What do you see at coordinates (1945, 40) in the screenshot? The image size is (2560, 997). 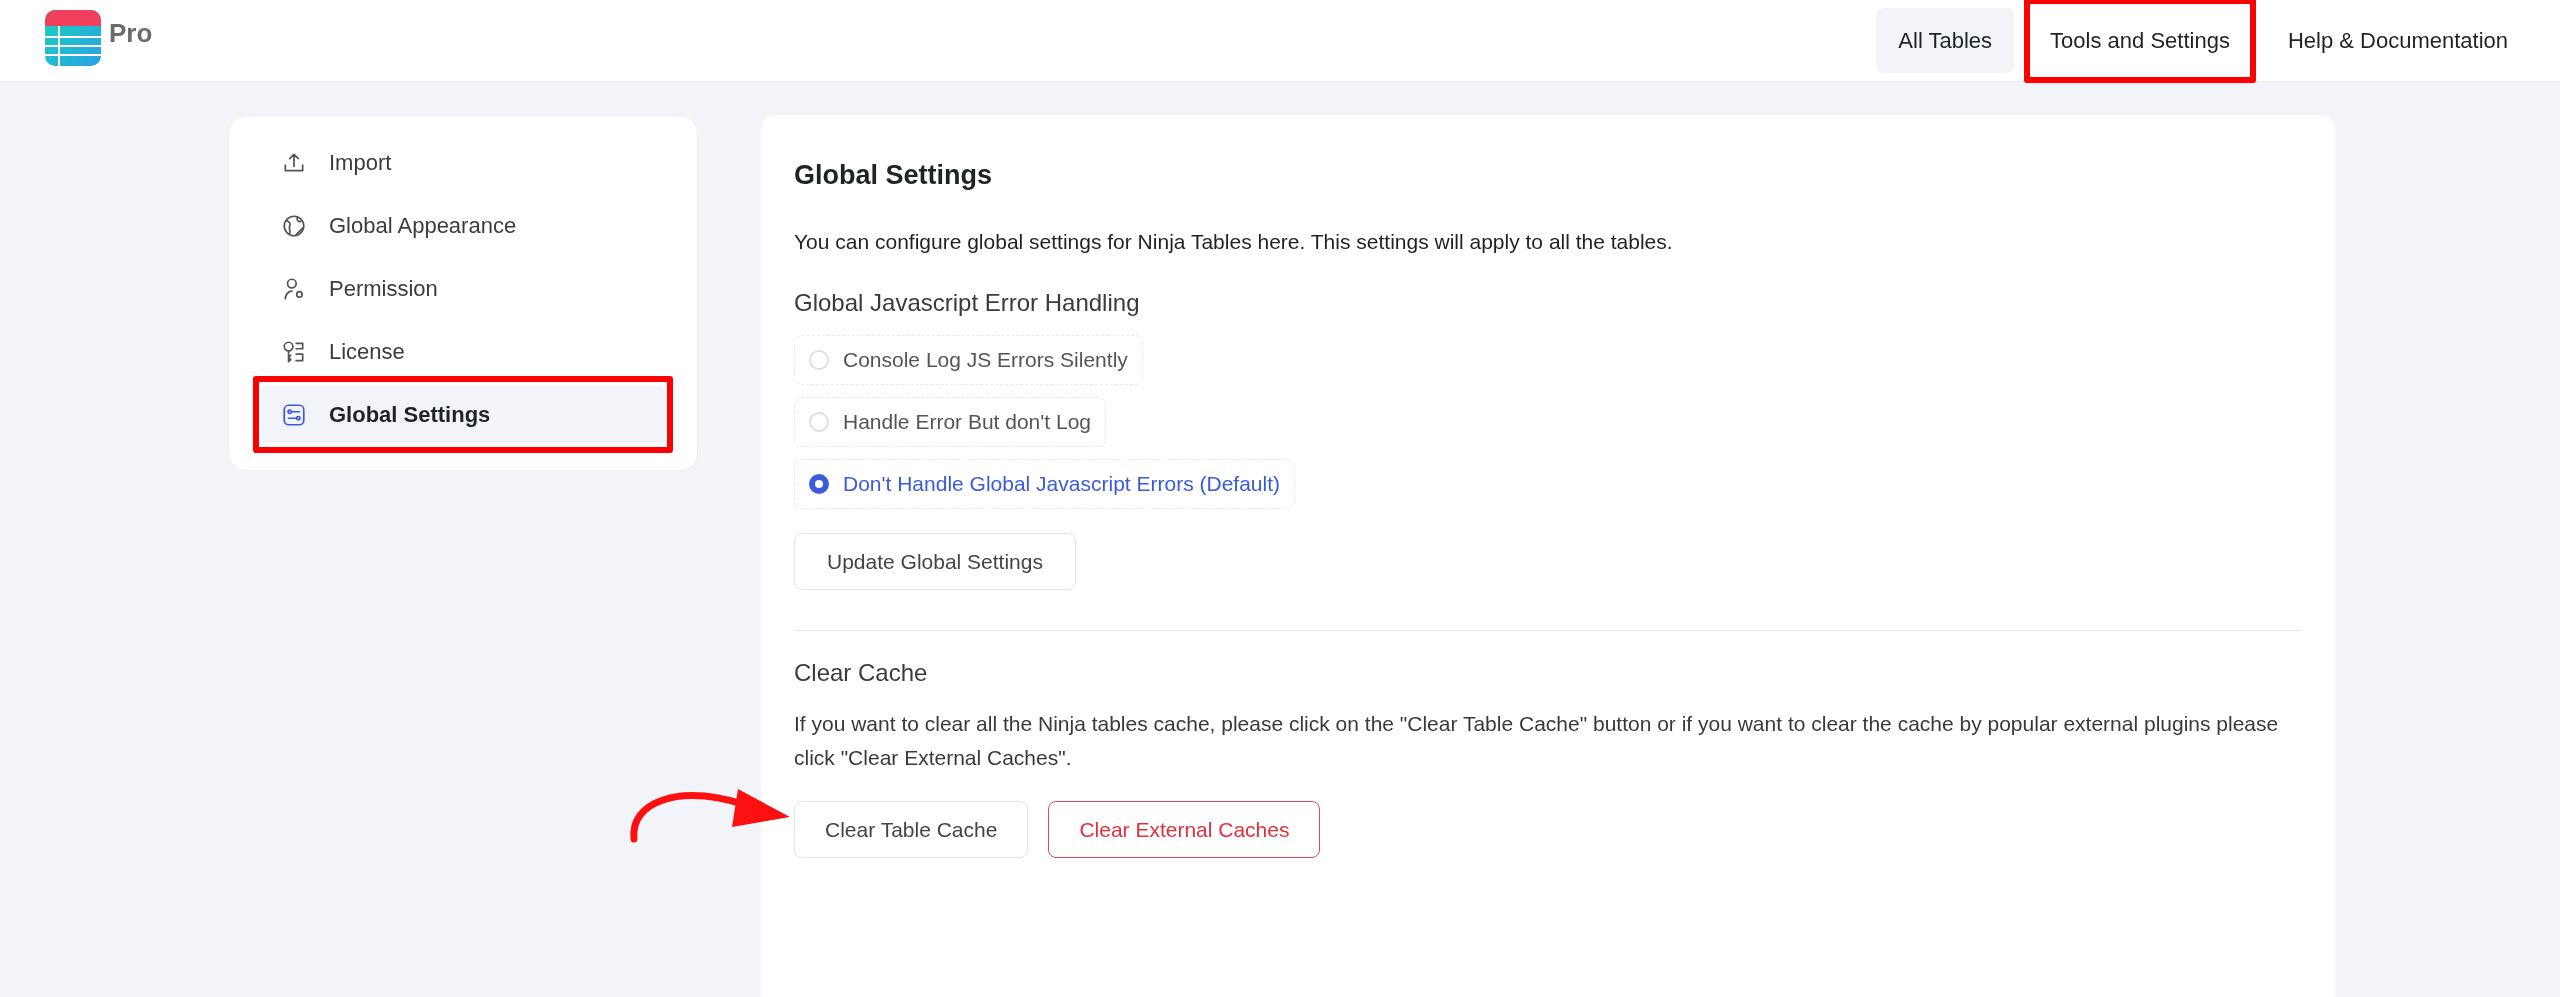 I see `nav-link: All Tables` at bounding box center [1945, 40].